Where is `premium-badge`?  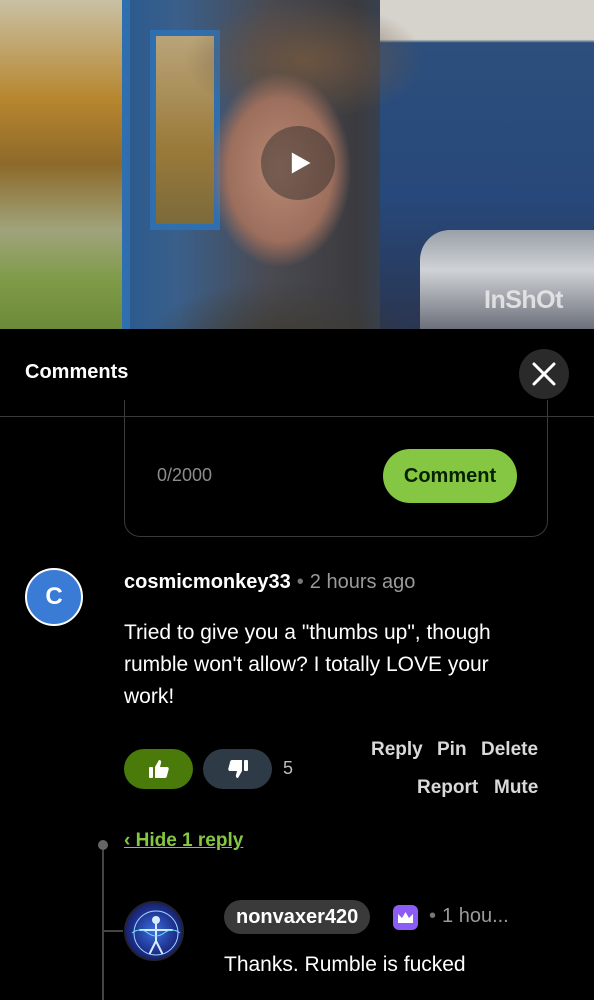 premium-badge is located at coordinates (405, 917).